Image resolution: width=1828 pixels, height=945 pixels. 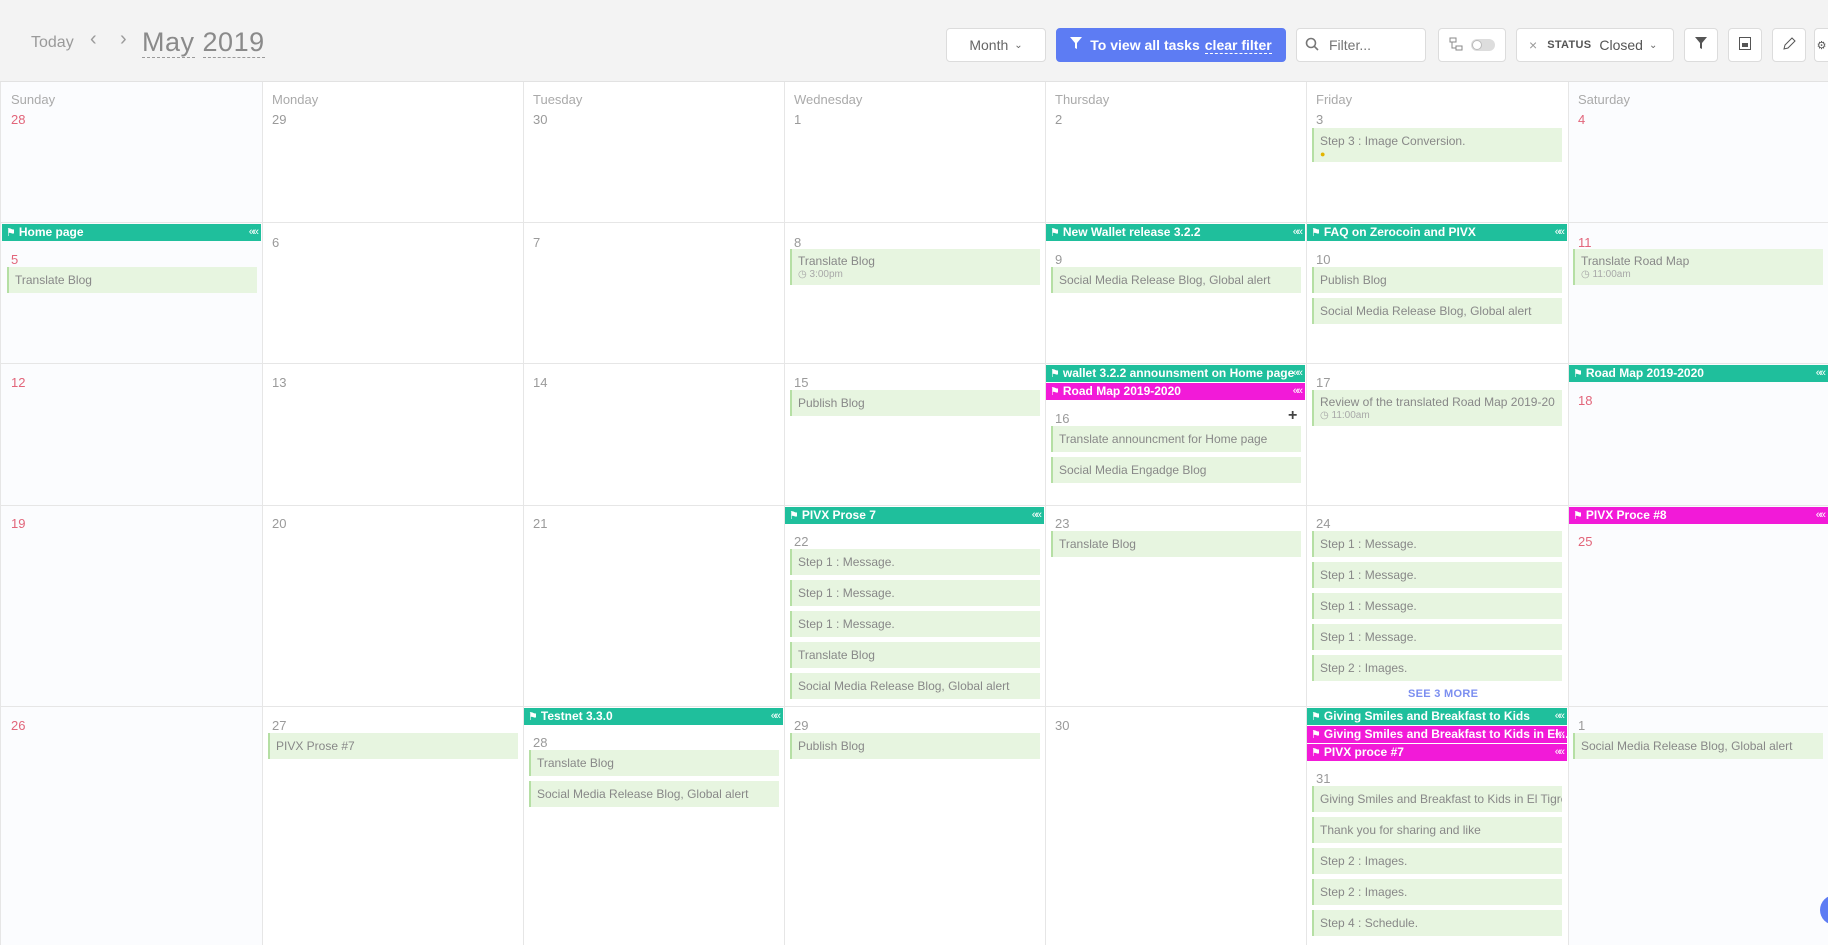 What do you see at coordinates (801, 541) in the screenshot?
I see `day-number: 22` at bounding box center [801, 541].